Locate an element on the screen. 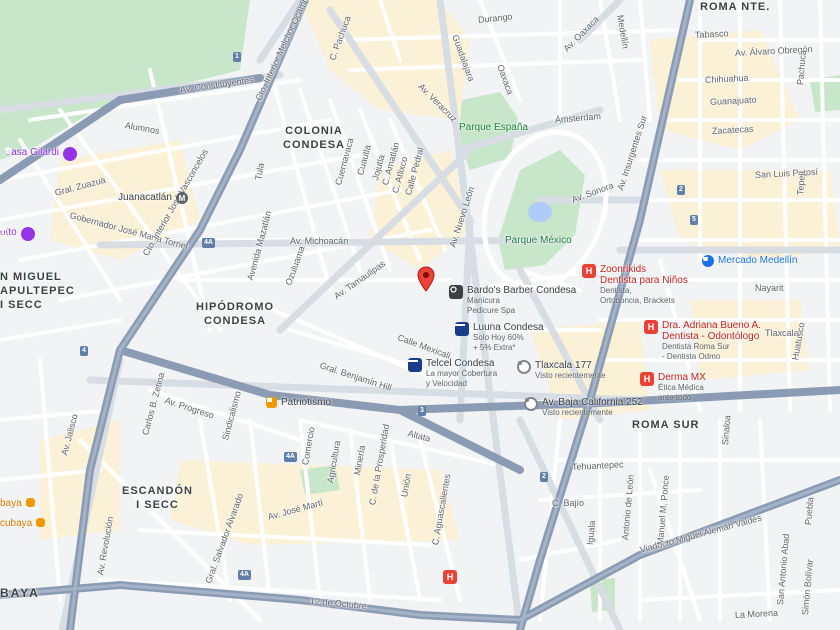 The image size is (840, 630). park-label-mexico: Parque México is located at coordinates (538, 240).